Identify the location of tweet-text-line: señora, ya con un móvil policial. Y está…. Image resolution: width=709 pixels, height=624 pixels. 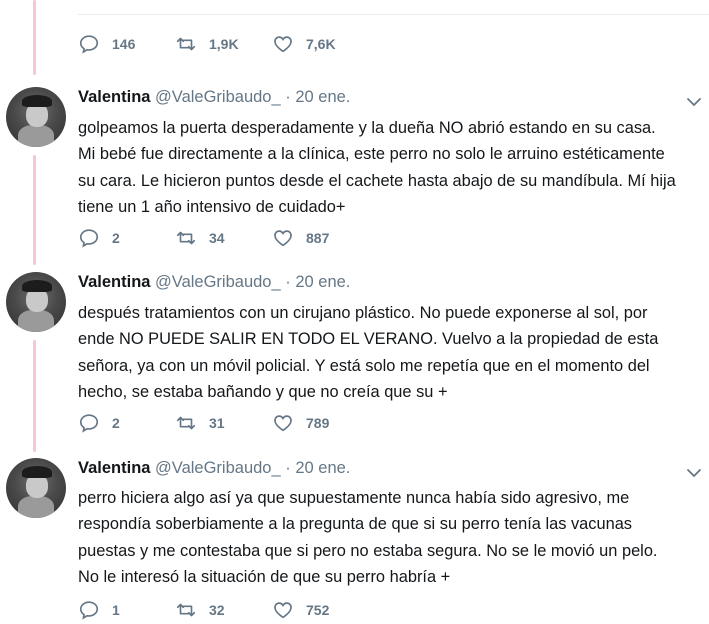
(364, 365).